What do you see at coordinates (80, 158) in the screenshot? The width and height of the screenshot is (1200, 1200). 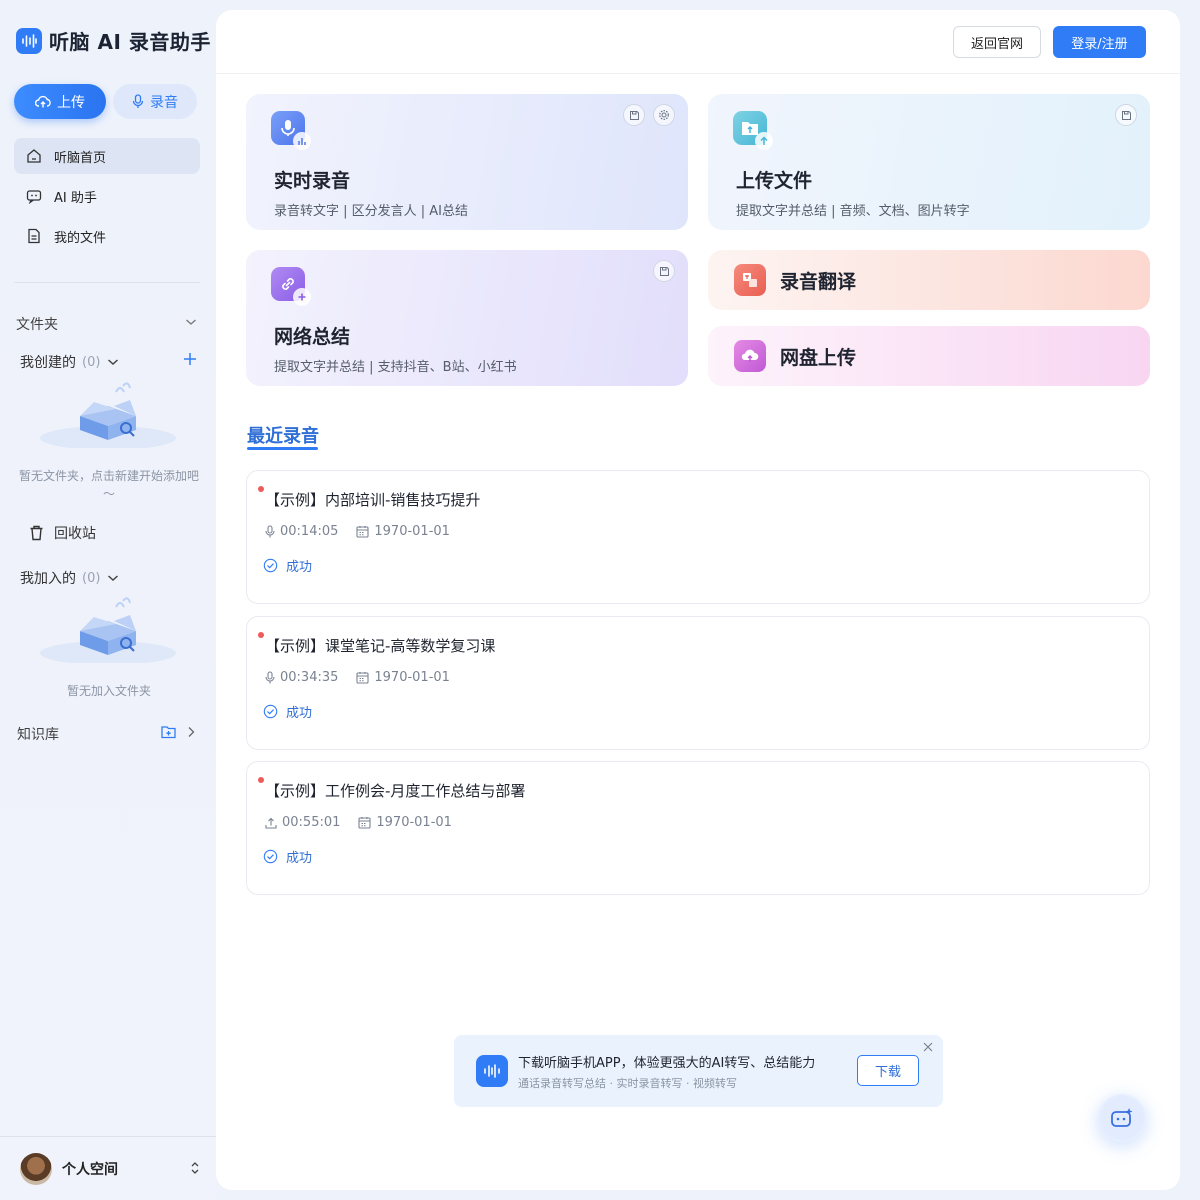 I see `sidebar-item-label: 听脑首页` at bounding box center [80, 158].